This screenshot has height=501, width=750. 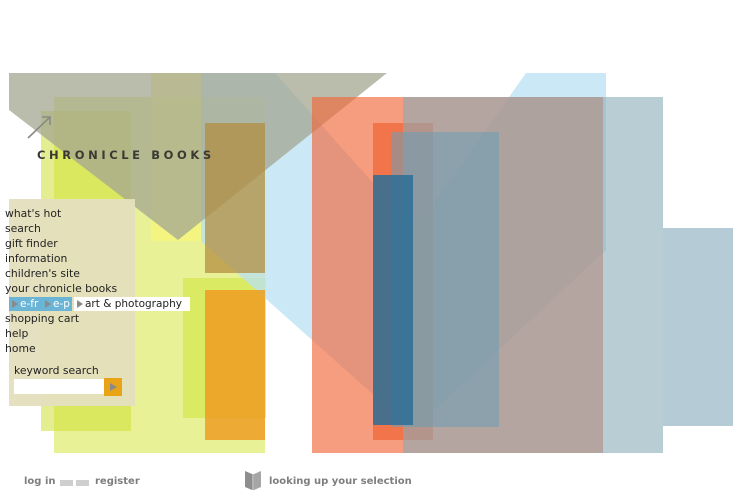 What do you see at coordinates (42, 318) in the screenshot?
I see `nav-item-shopping-cart: shopping cart` at bounding box center [42, 318].